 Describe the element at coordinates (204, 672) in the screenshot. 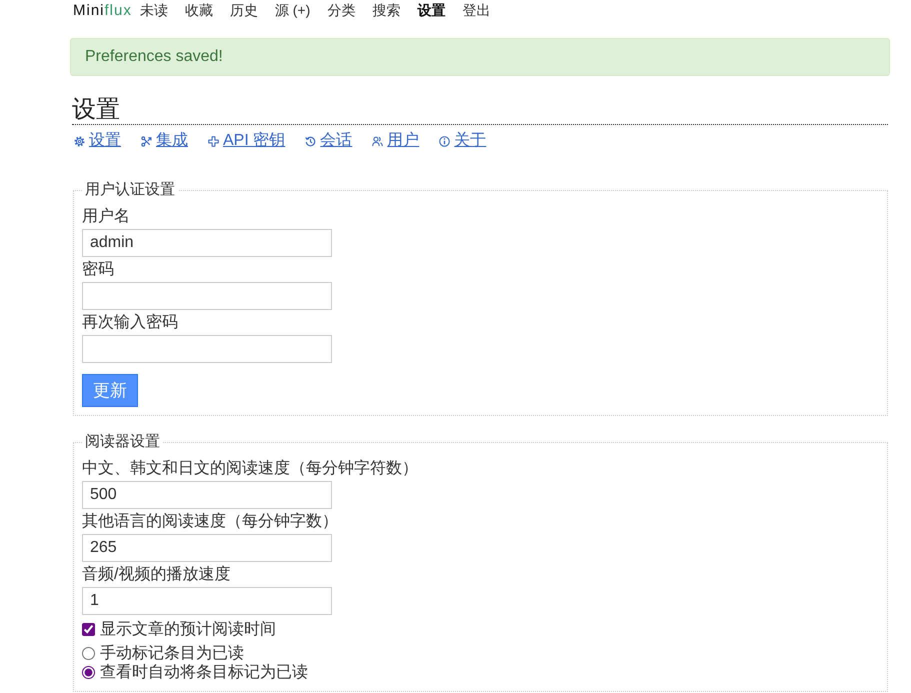

I see `radio-label: 查看时自动将条目标记为已读` at that location.